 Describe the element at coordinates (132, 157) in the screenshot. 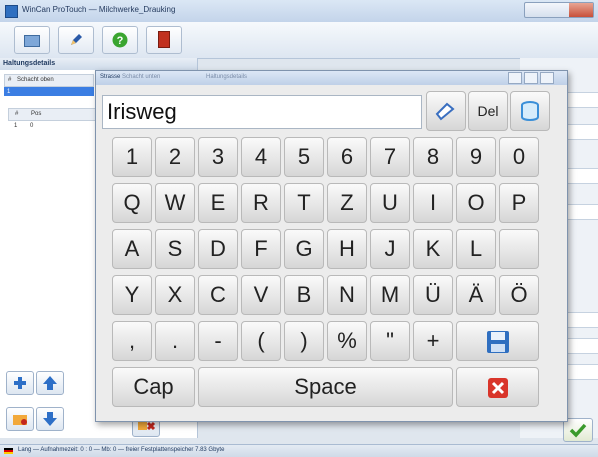

I see `key-1: 1` at that location.